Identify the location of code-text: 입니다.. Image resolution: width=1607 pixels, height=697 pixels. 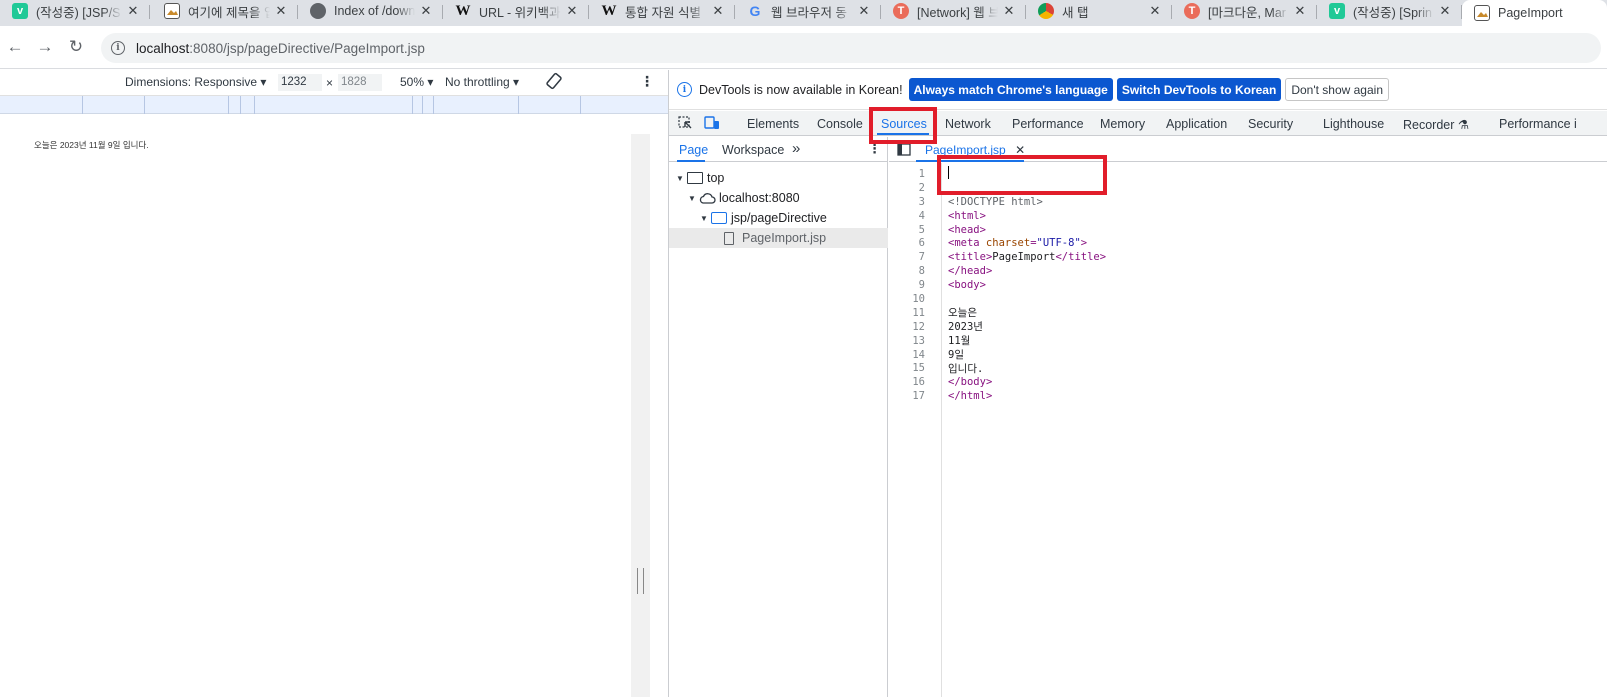
(966, 368).